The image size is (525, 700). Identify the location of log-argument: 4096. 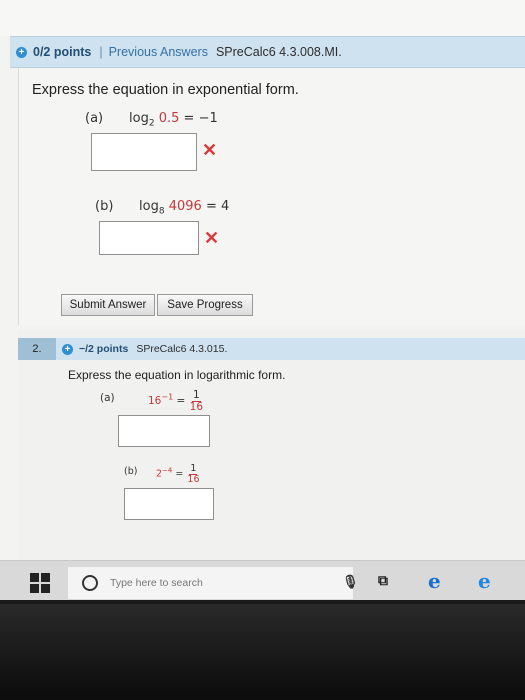
(185, 206).